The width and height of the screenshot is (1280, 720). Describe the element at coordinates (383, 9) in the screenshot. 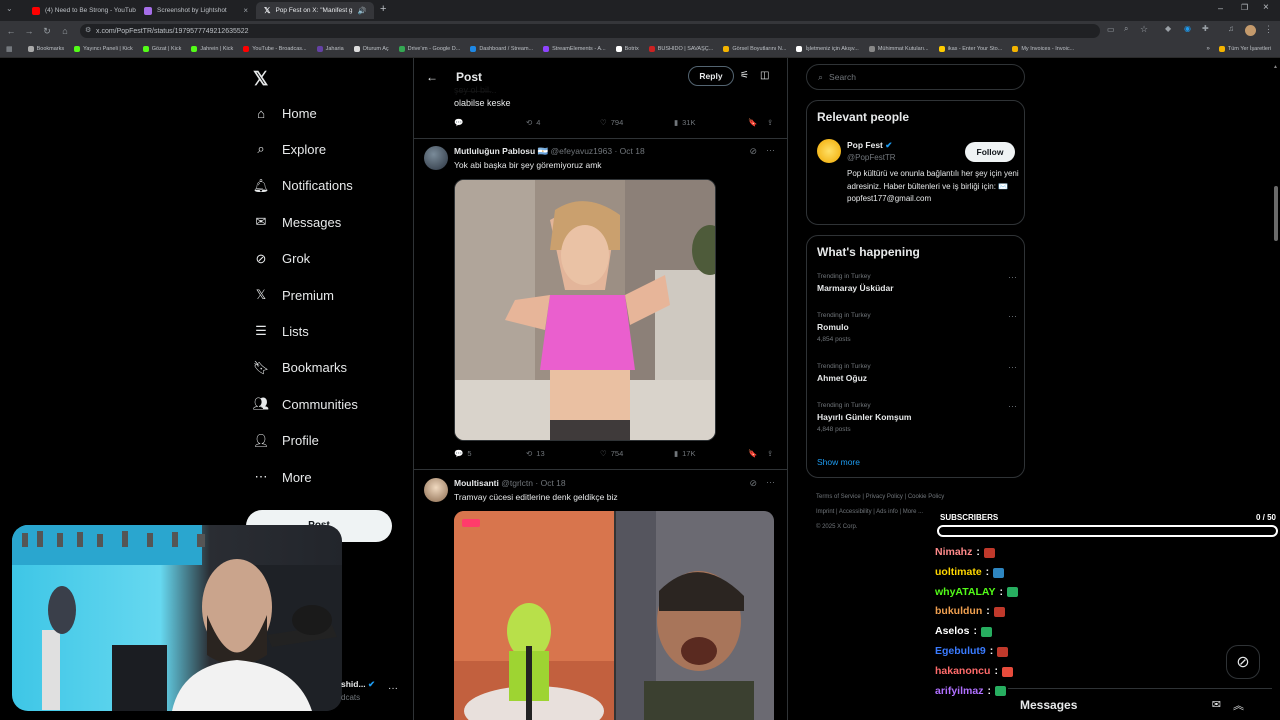

I see `new-tab-icon: +` at that location.